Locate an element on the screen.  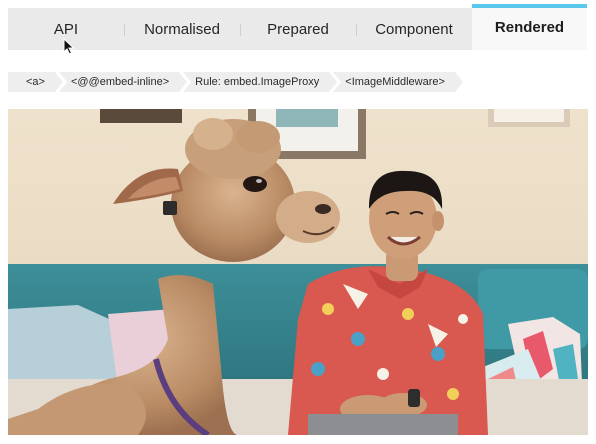
tab-normalised-label: Normalised is located at coordinates (182, 29).